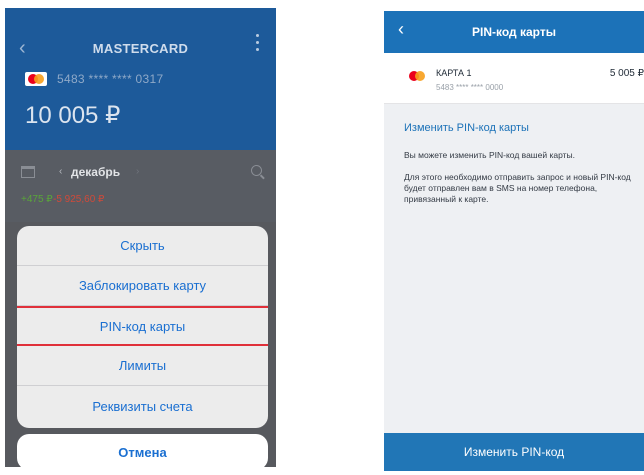 The width and height of the screenshot is (644, 475). What do you see at coordinates (96, 172) in the screenshot?
I see `month-label: декабрь` at bounding box center [96, 172].